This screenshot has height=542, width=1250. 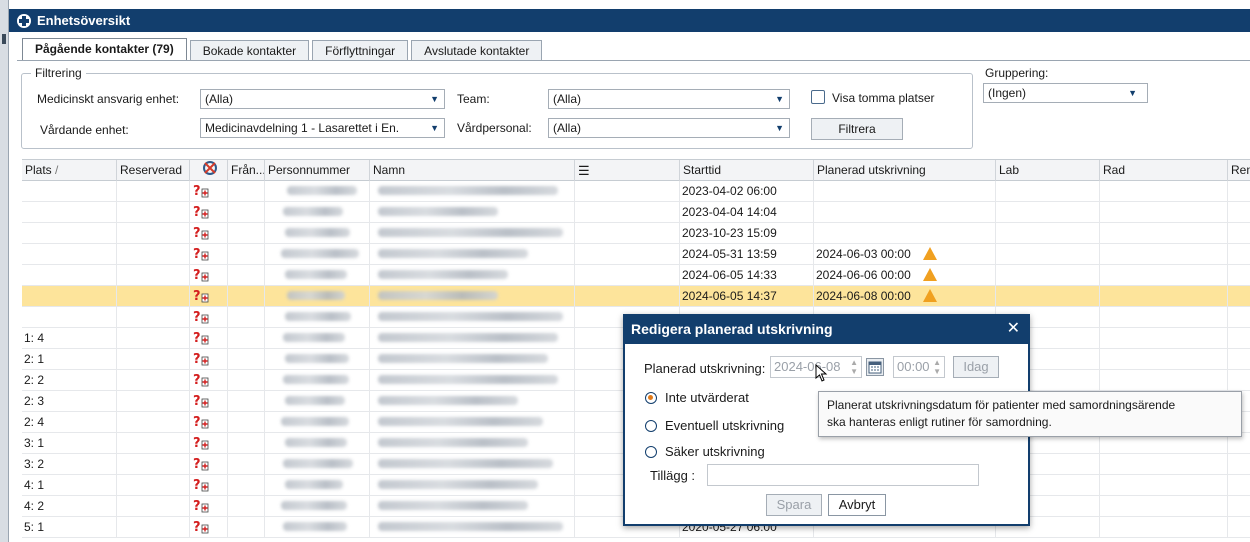 I want to click on avbryt-button: Avbryt, so click(x=857, y=505).